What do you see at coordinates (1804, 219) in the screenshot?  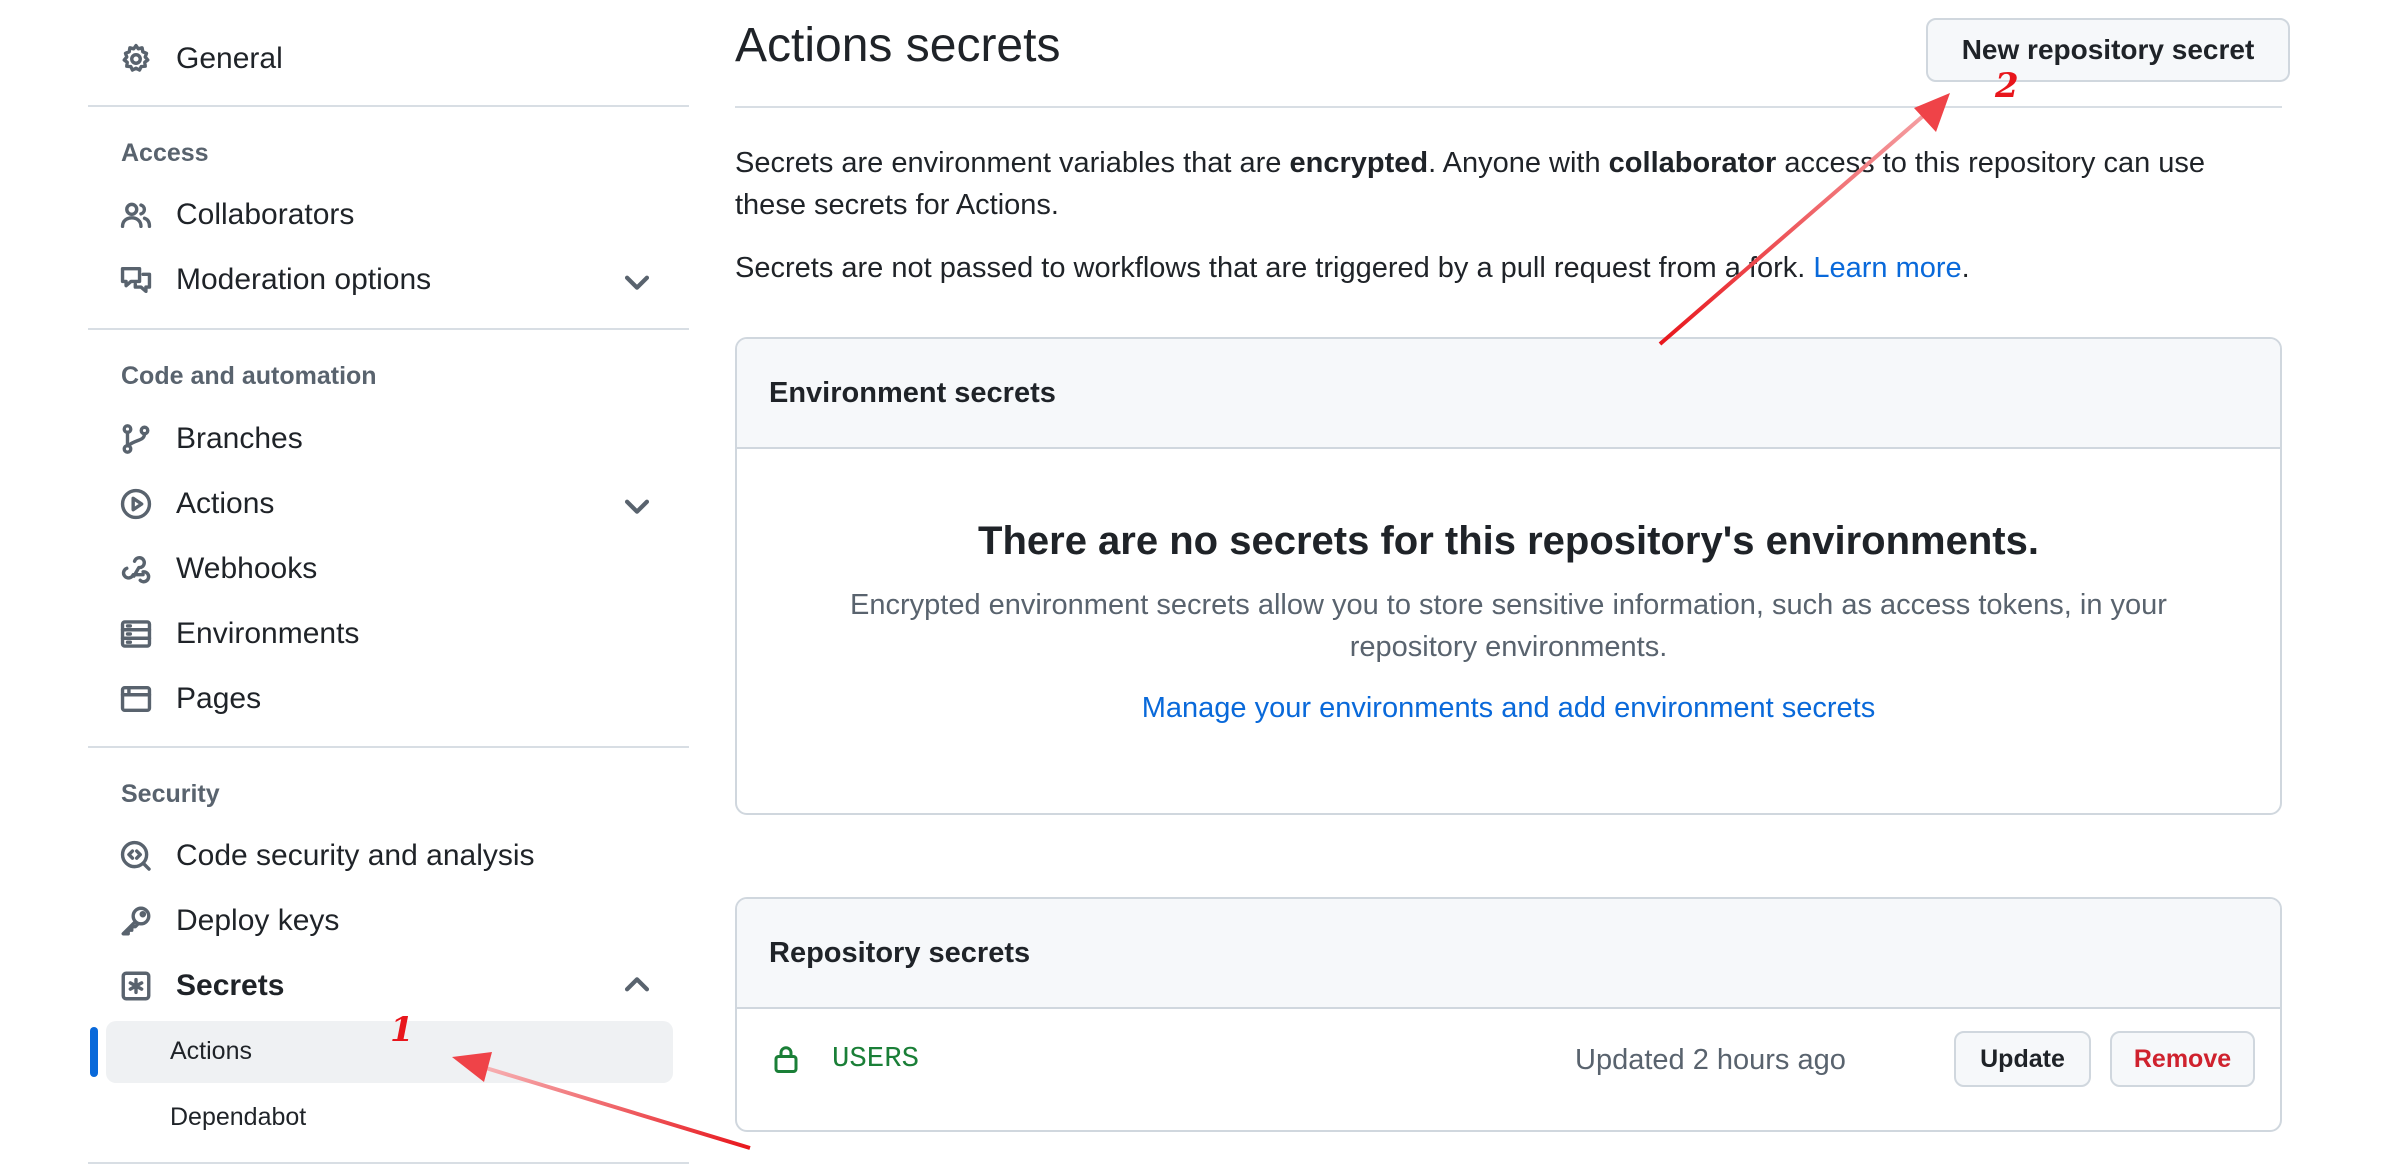 I see `arrow-to-new-secret` at bounding box center [1804, 219].